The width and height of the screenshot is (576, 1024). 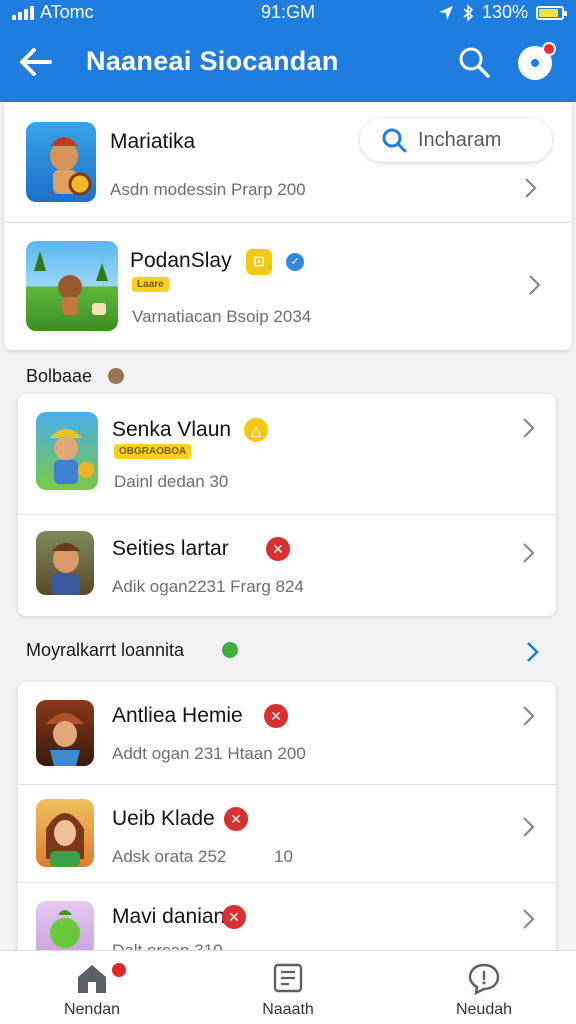 What do you see at coordinates (288, 1009) in the screenshot?
I see `tab-label: Naaath` at bounding box center [288, 1009].